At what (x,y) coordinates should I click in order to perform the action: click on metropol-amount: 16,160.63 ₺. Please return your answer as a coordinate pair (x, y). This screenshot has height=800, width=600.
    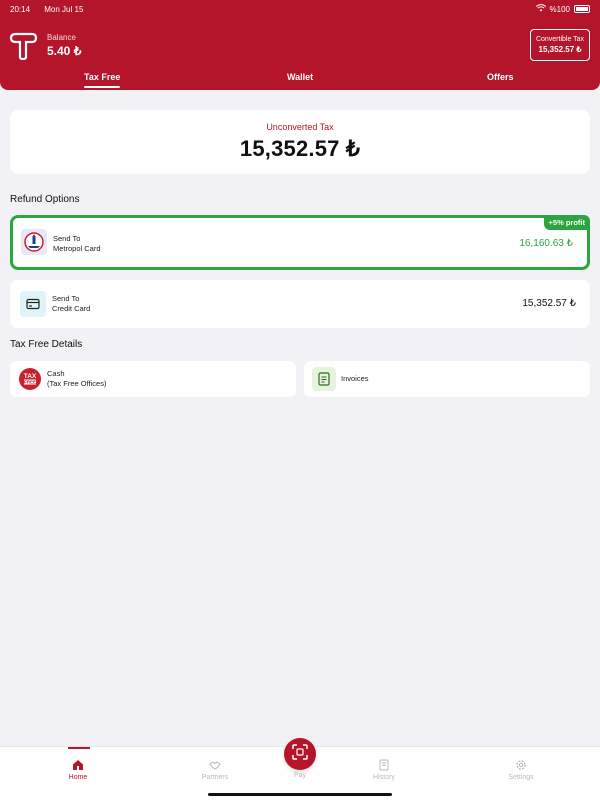
    Looking at the image, I should click on (546, 243).